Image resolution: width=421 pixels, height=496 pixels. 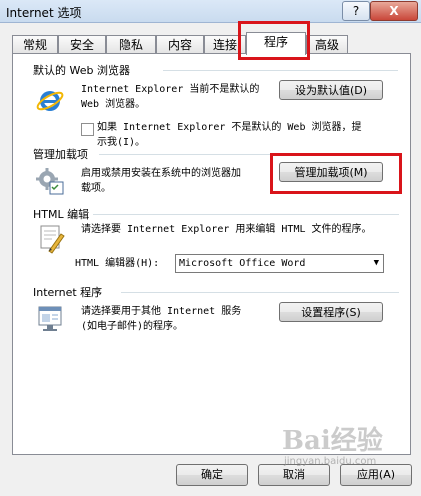 I want to click on tab-privacy: 隐私, so click(x=131, y=44).